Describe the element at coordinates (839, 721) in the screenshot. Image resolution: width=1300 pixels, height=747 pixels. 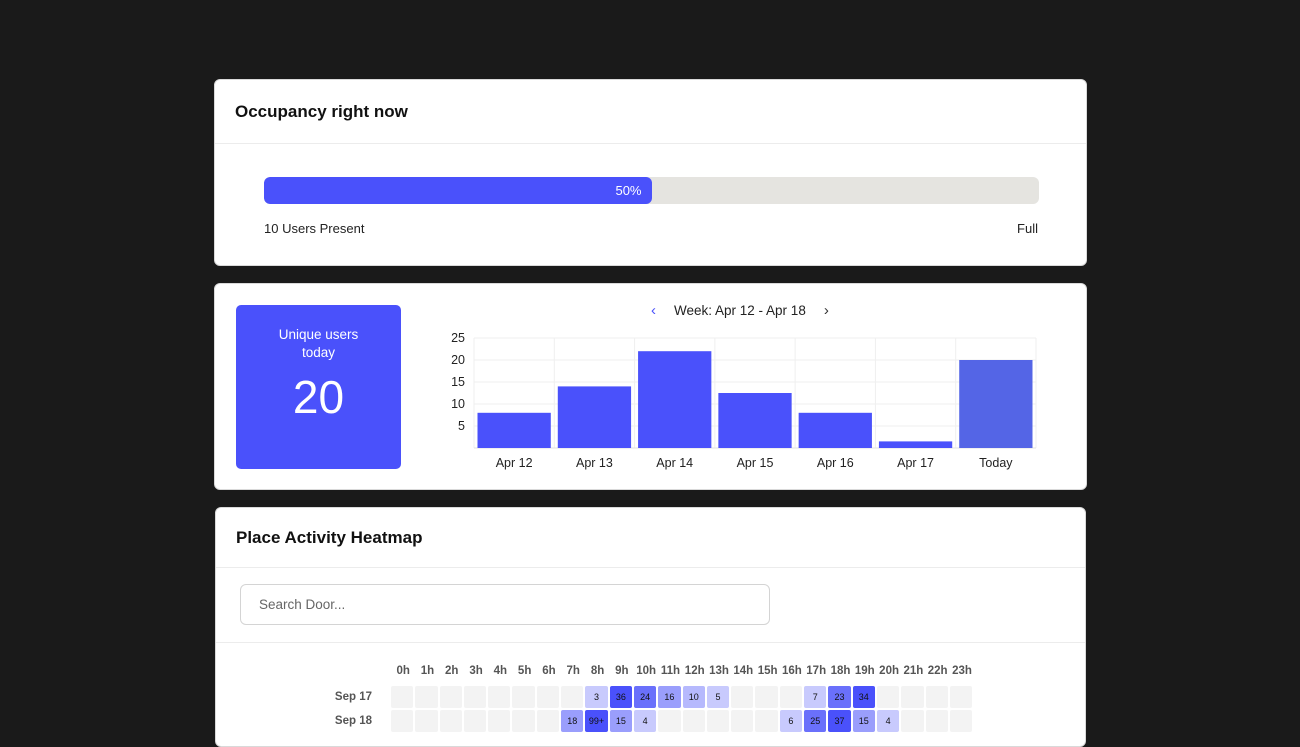
I see `heatmap-cell: 37` at that location.